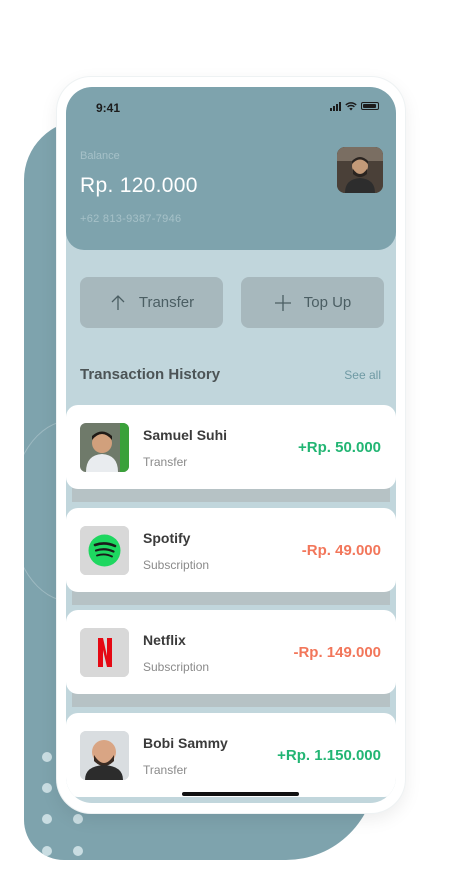 This screenshot has height=893, width=463. I want to click on see-all-link: See all, so click(362, 375).